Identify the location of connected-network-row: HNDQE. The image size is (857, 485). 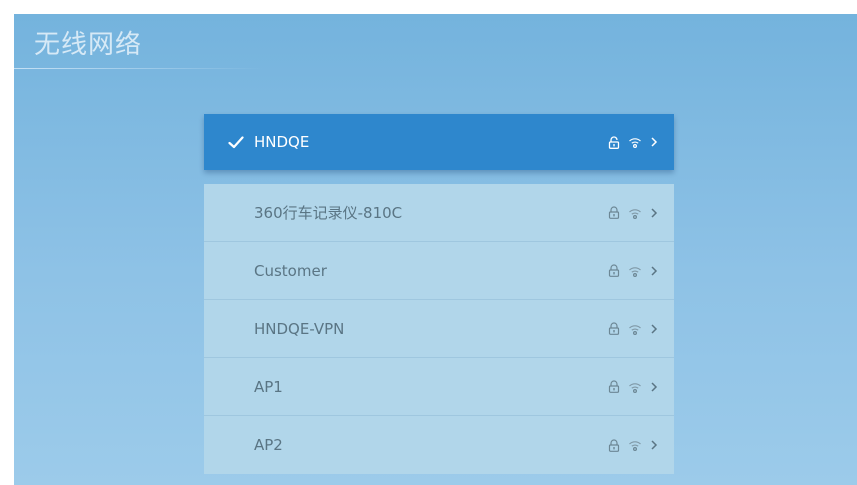
(439, 142).